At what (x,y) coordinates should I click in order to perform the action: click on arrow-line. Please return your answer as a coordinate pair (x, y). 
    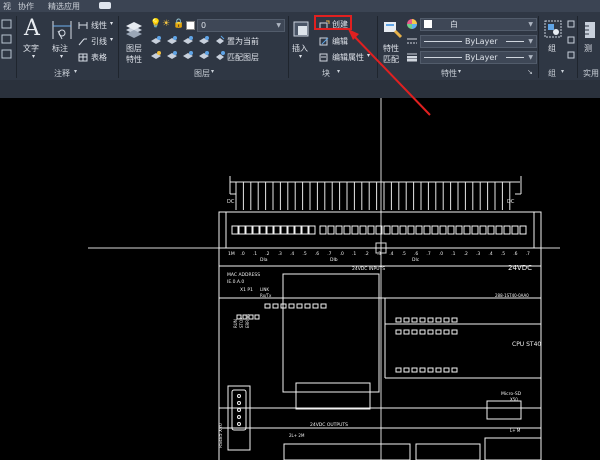
    Looking at the image, I should click on (391, 74).